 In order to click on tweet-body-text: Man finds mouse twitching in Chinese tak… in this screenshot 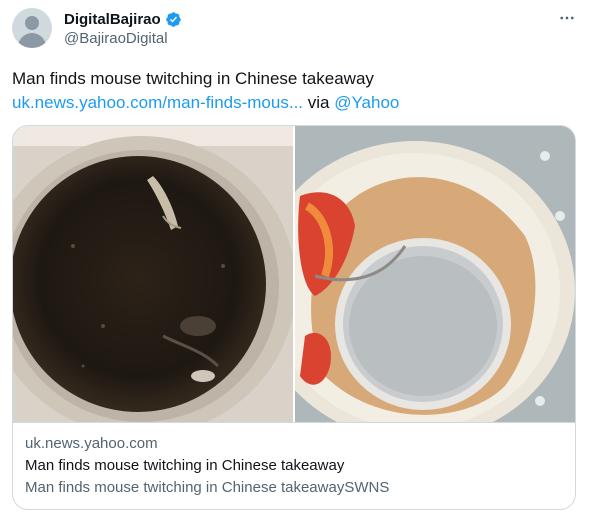, I will do `click(193, 78)`.